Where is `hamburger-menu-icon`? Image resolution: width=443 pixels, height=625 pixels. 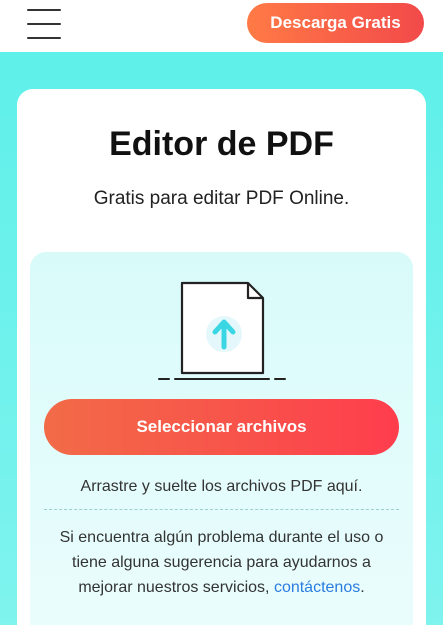
hamburger-menu-icon is located at coordinates (44, 24).